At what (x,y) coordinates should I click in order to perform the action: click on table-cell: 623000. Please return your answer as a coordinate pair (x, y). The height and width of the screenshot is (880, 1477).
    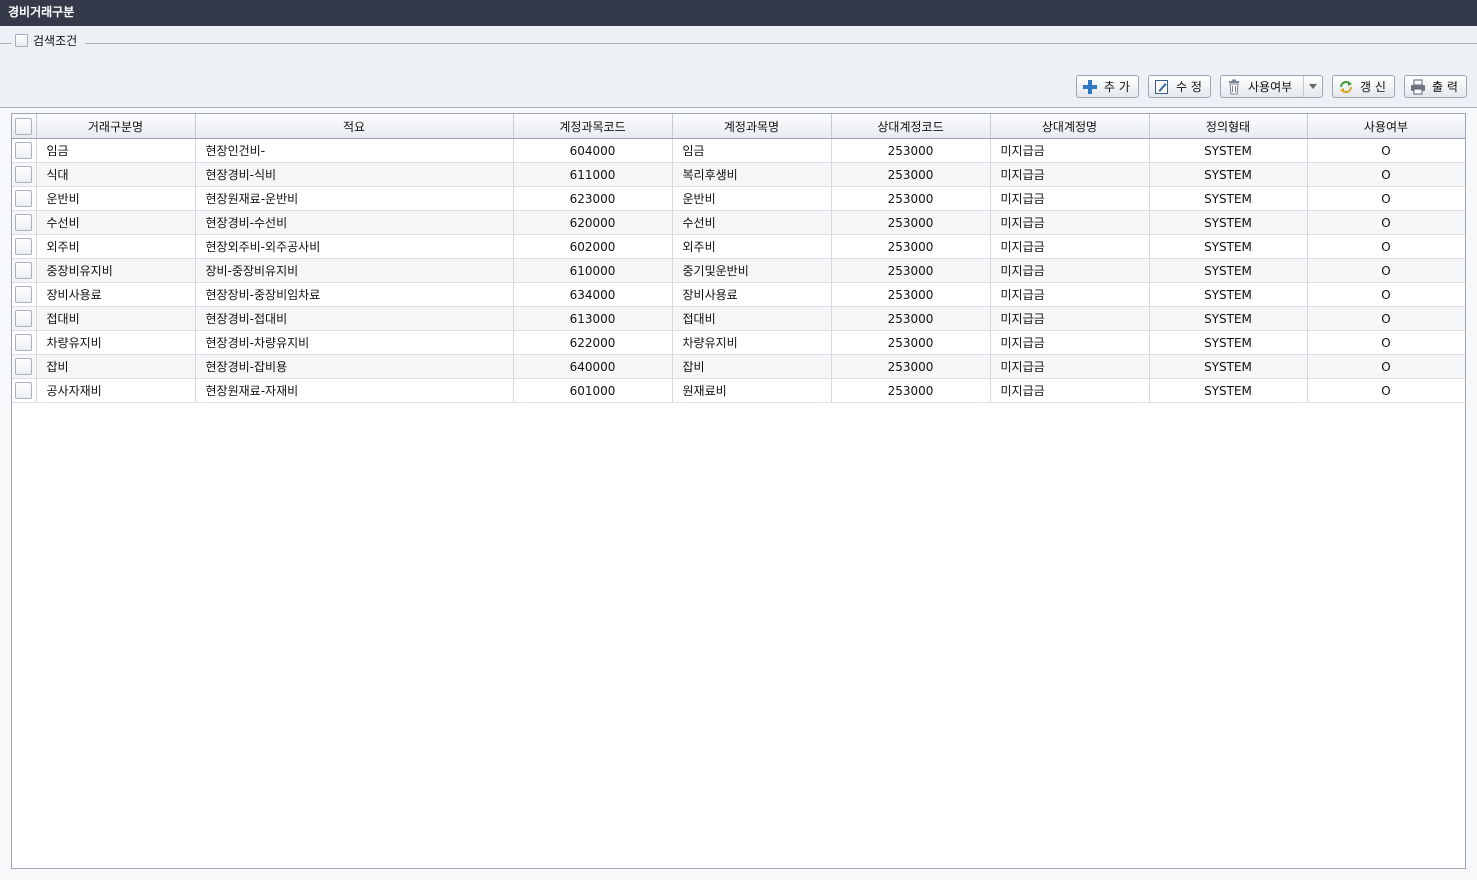
    Looking at the image, I should click on (593, 198).